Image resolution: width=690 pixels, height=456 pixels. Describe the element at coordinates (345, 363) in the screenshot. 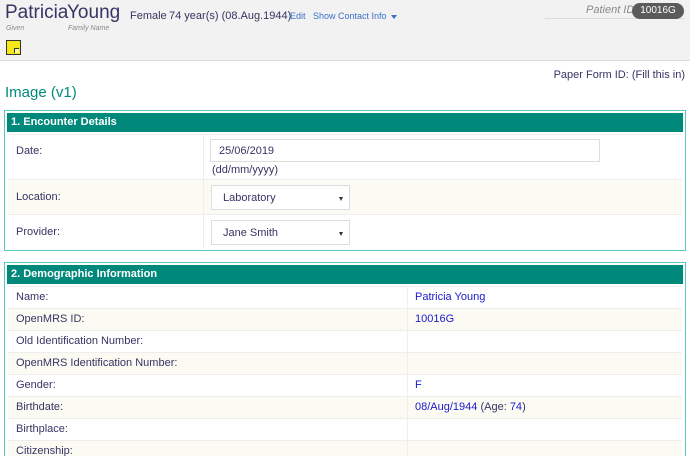

I see `table-row: OpenMRS Identification Number:` at that location.